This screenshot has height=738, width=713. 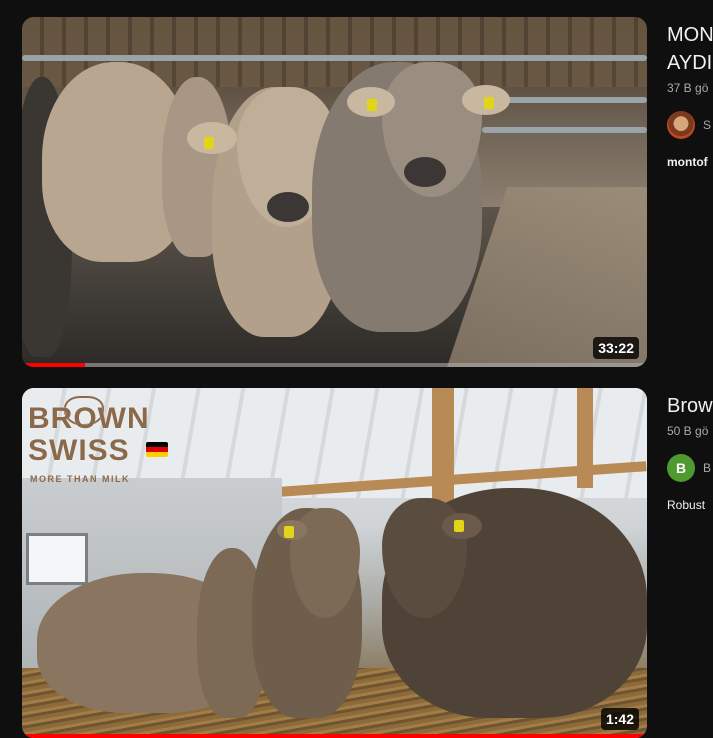 What do you see at coordinates (690, 450) in the screenshot?
I see `video-meta: Brow 50 B gö B B Robust` at bounding box center [690, 450].